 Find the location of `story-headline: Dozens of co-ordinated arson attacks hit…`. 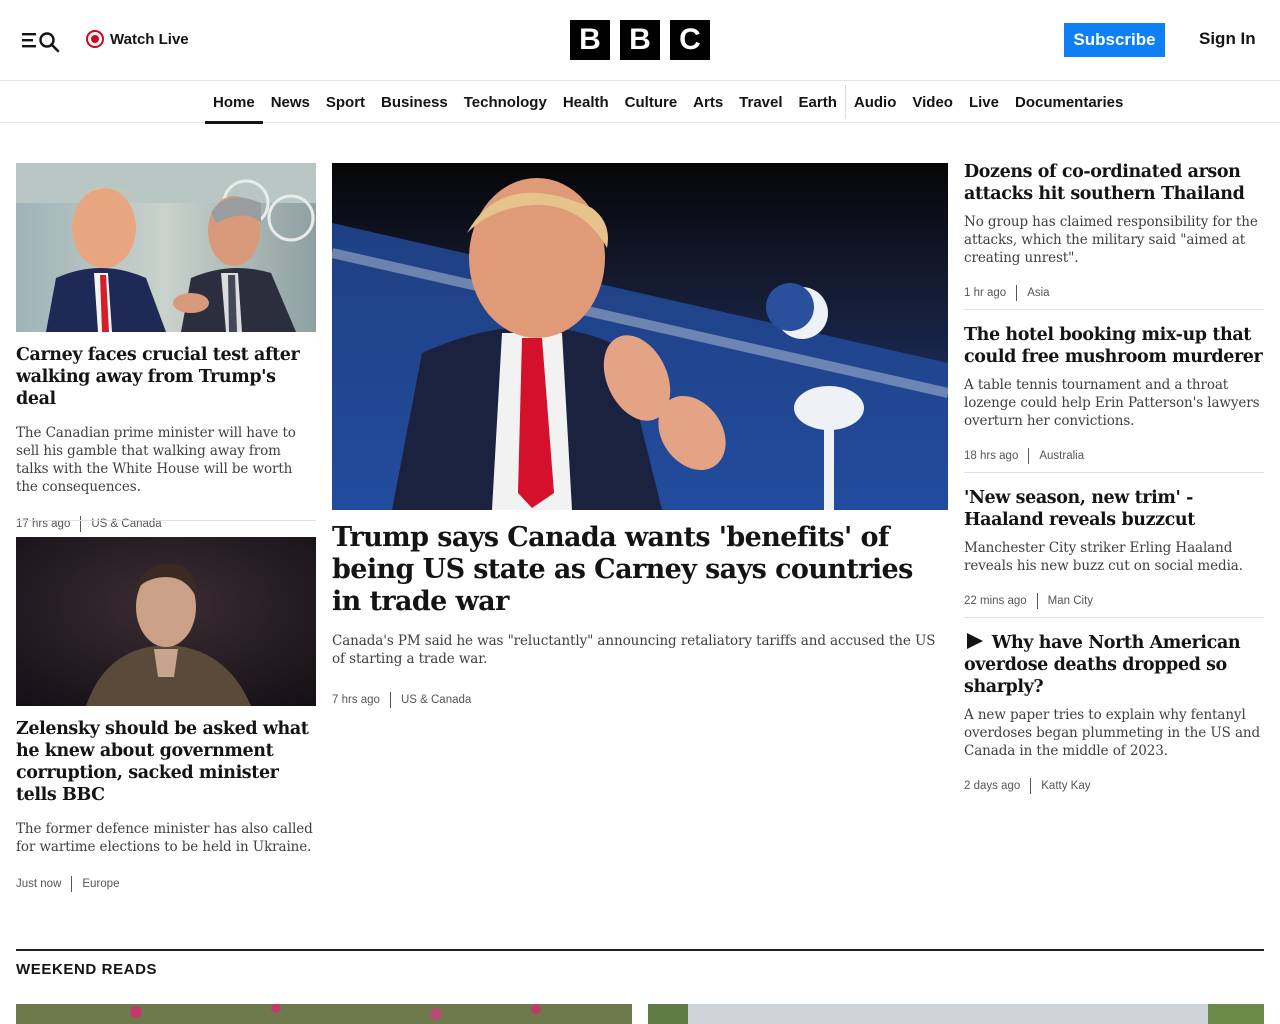

story-headline: Dozens of co-ordinated arson attacks hit… is located at coordinates (1114, 183).